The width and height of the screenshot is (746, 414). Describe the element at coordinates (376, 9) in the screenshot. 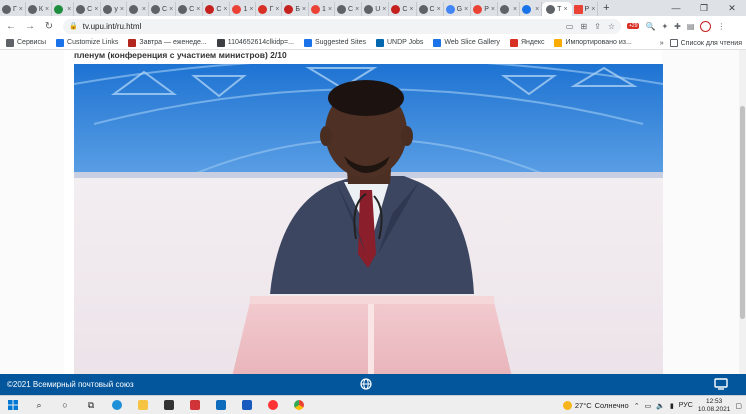

I see `browser-tab: U ×` at that location.